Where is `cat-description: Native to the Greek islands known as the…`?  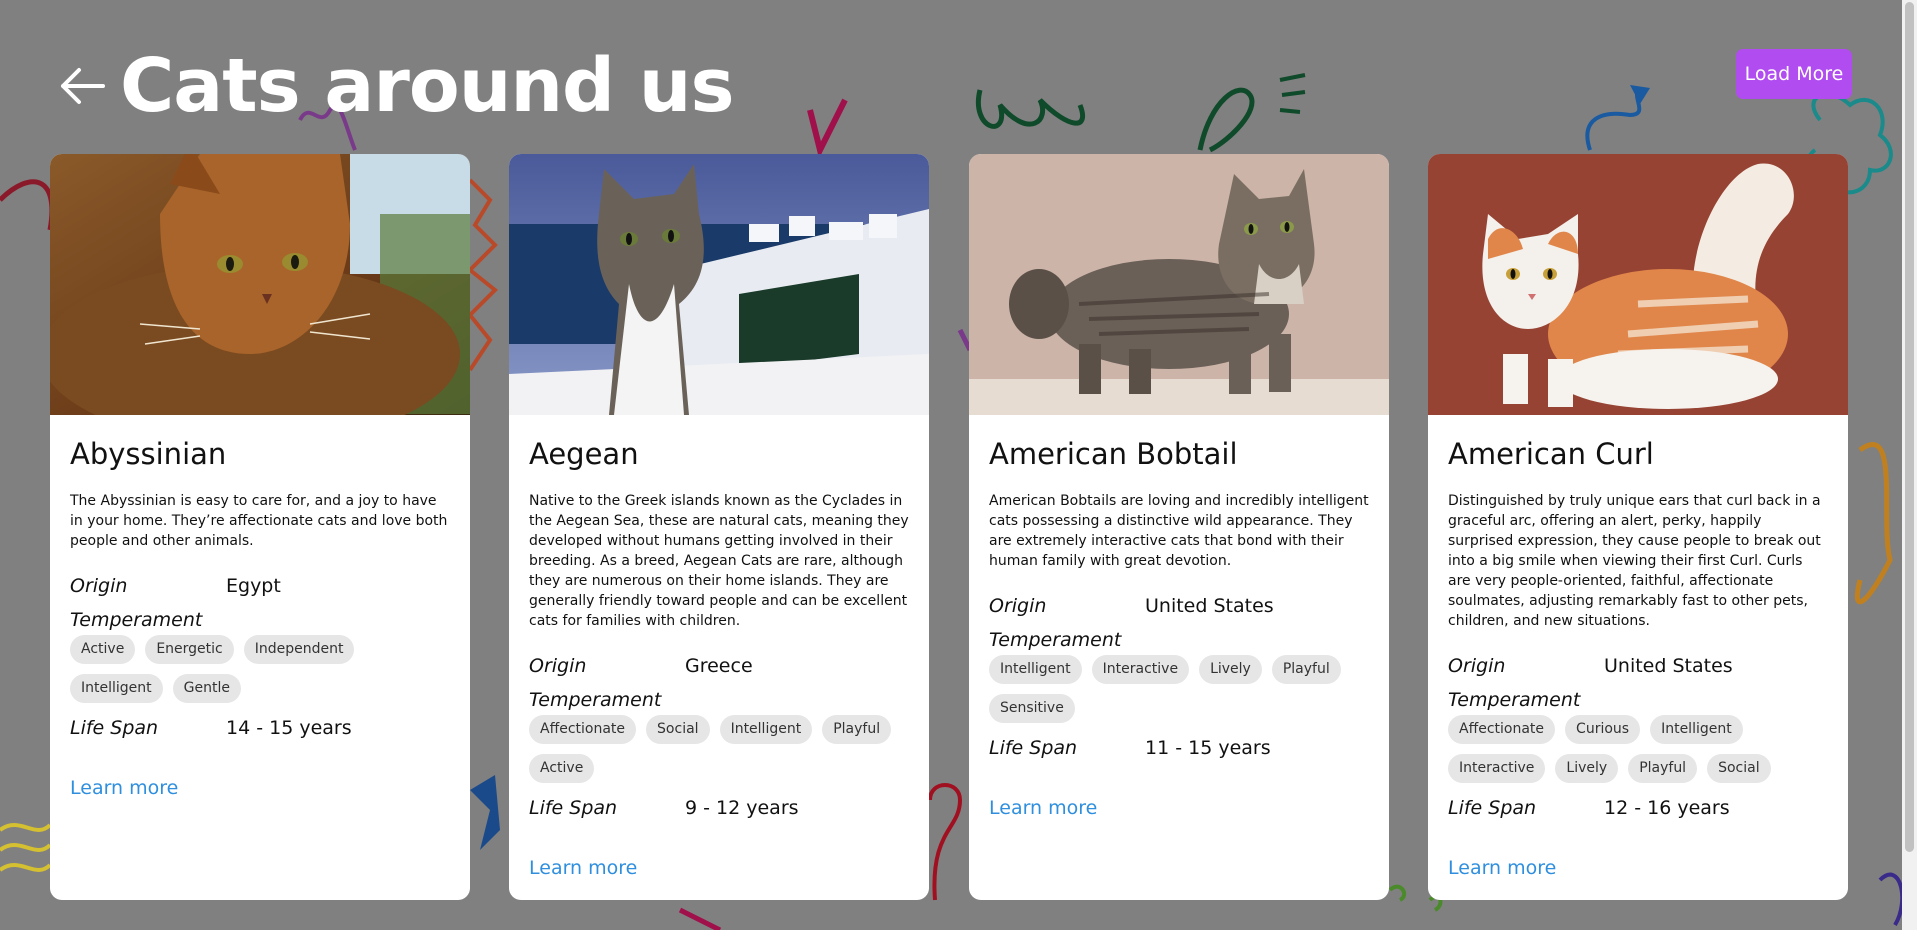
cat-description: Native to the Greek islands known as the… is located at coordinates (719, 561).